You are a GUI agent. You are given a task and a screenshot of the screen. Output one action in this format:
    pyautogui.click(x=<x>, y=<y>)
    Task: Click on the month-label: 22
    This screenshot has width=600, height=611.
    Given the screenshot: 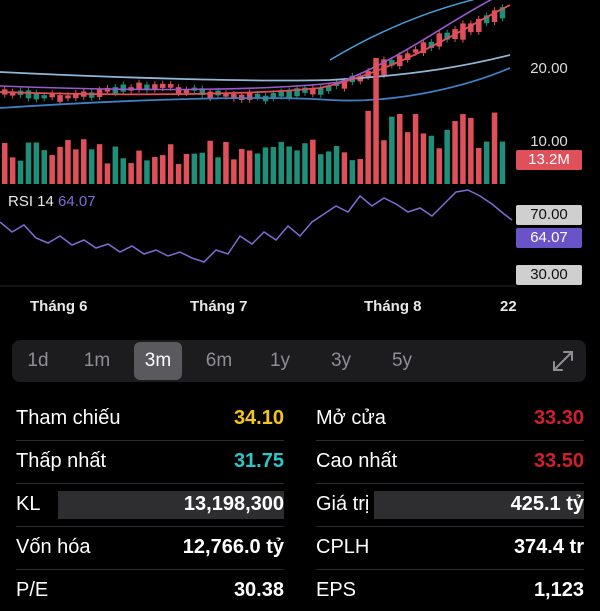 What is the action you would take?
    pyautogui.click(x=508, y=306)
    